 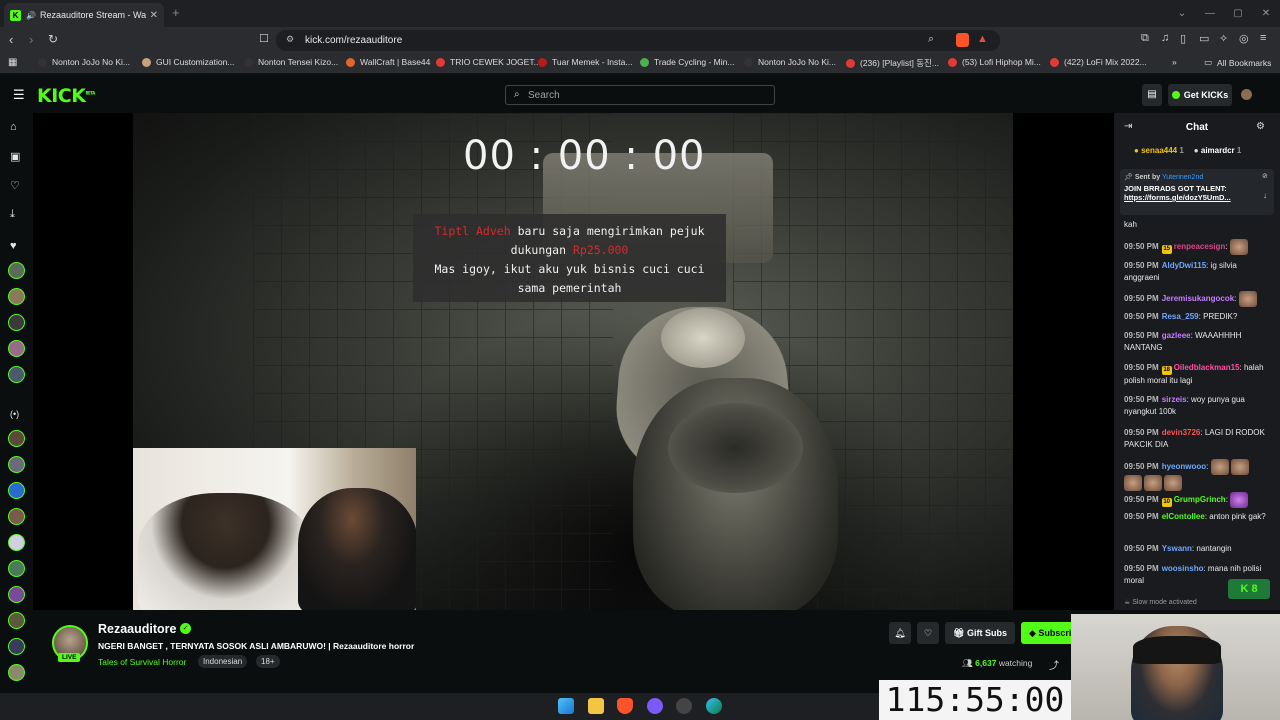 I want to click on download-icon: ⤓, so click(x=12, y=214).